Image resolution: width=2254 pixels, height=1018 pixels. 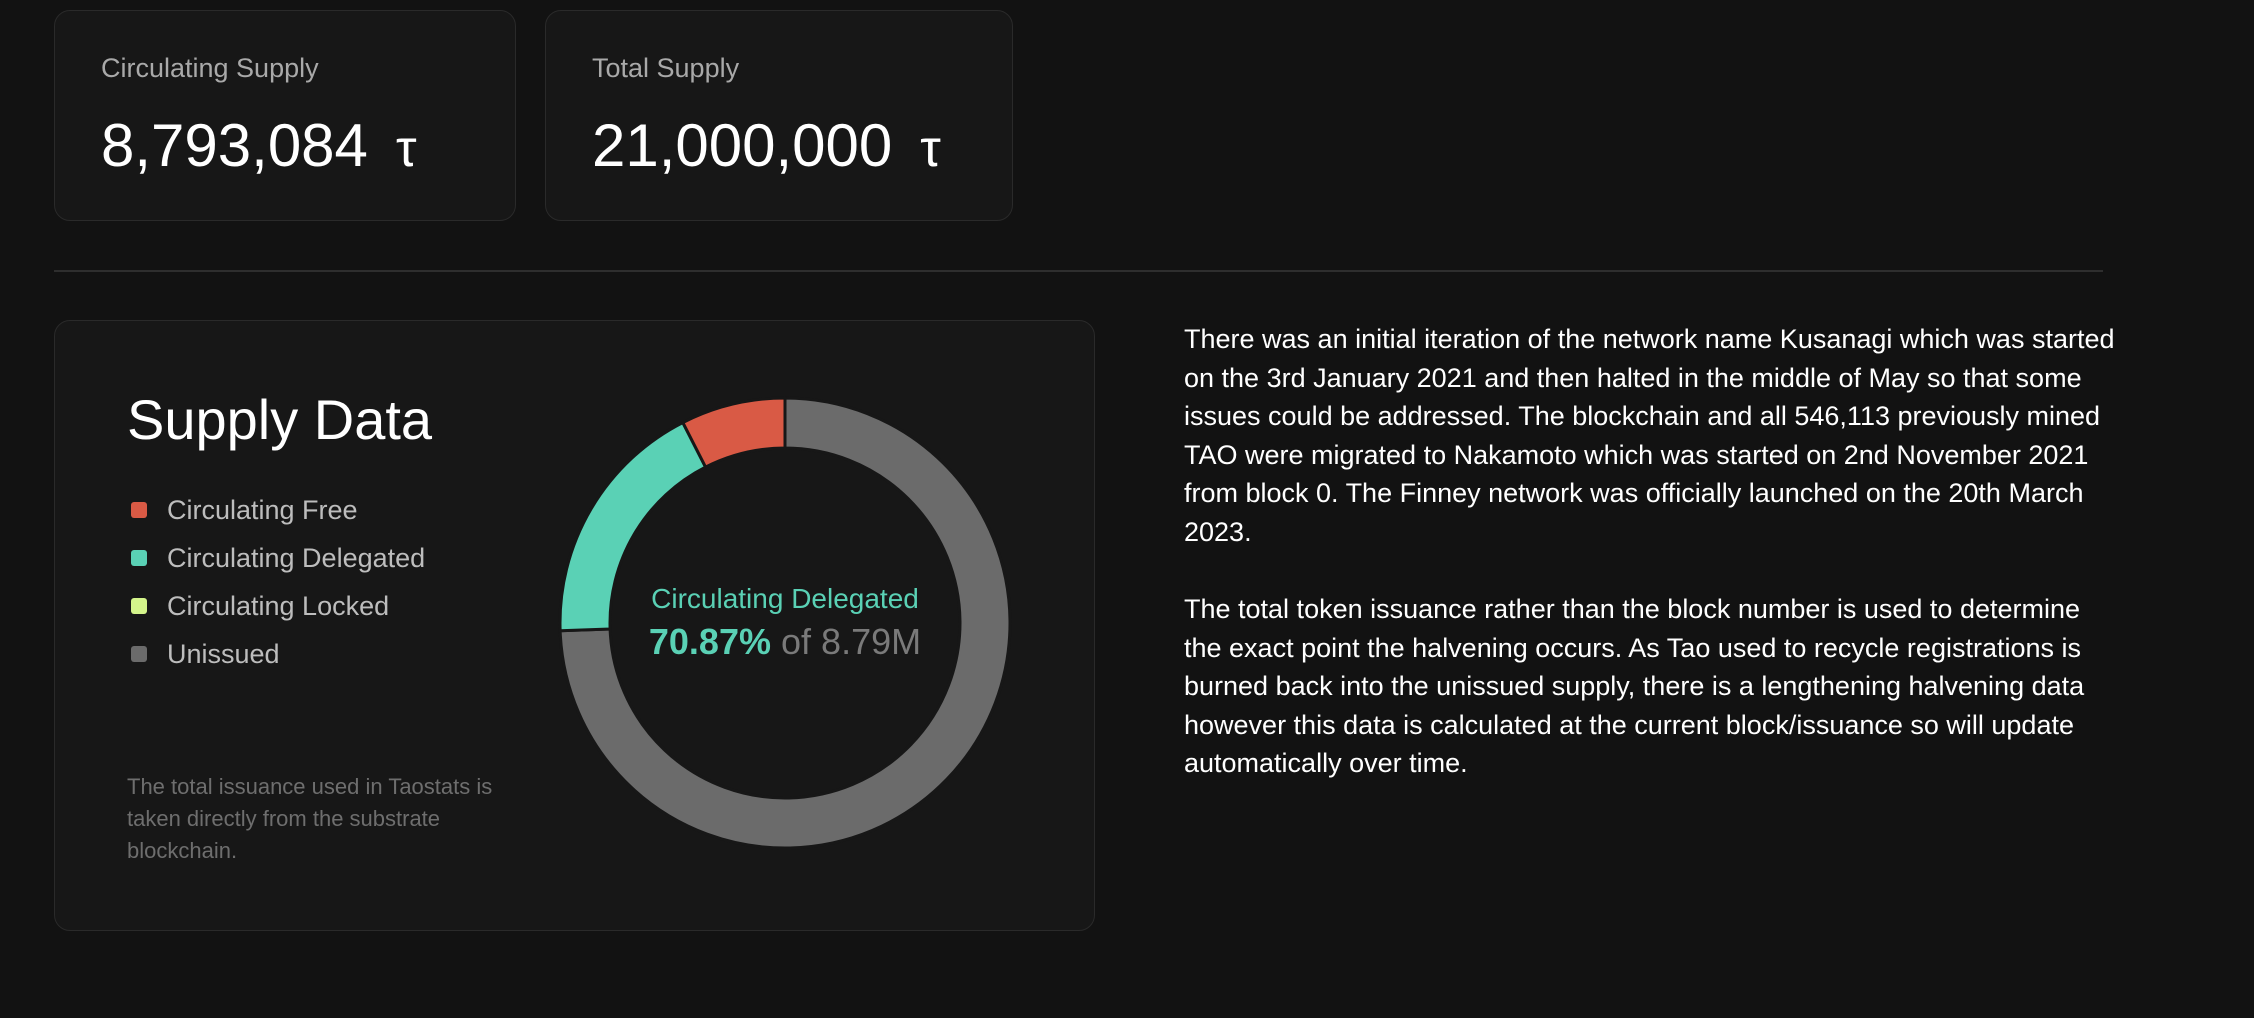 I want to click on donut-center-readout: Circulating Delegated 70.87% of 8.79M, so click(x=785, y=623).